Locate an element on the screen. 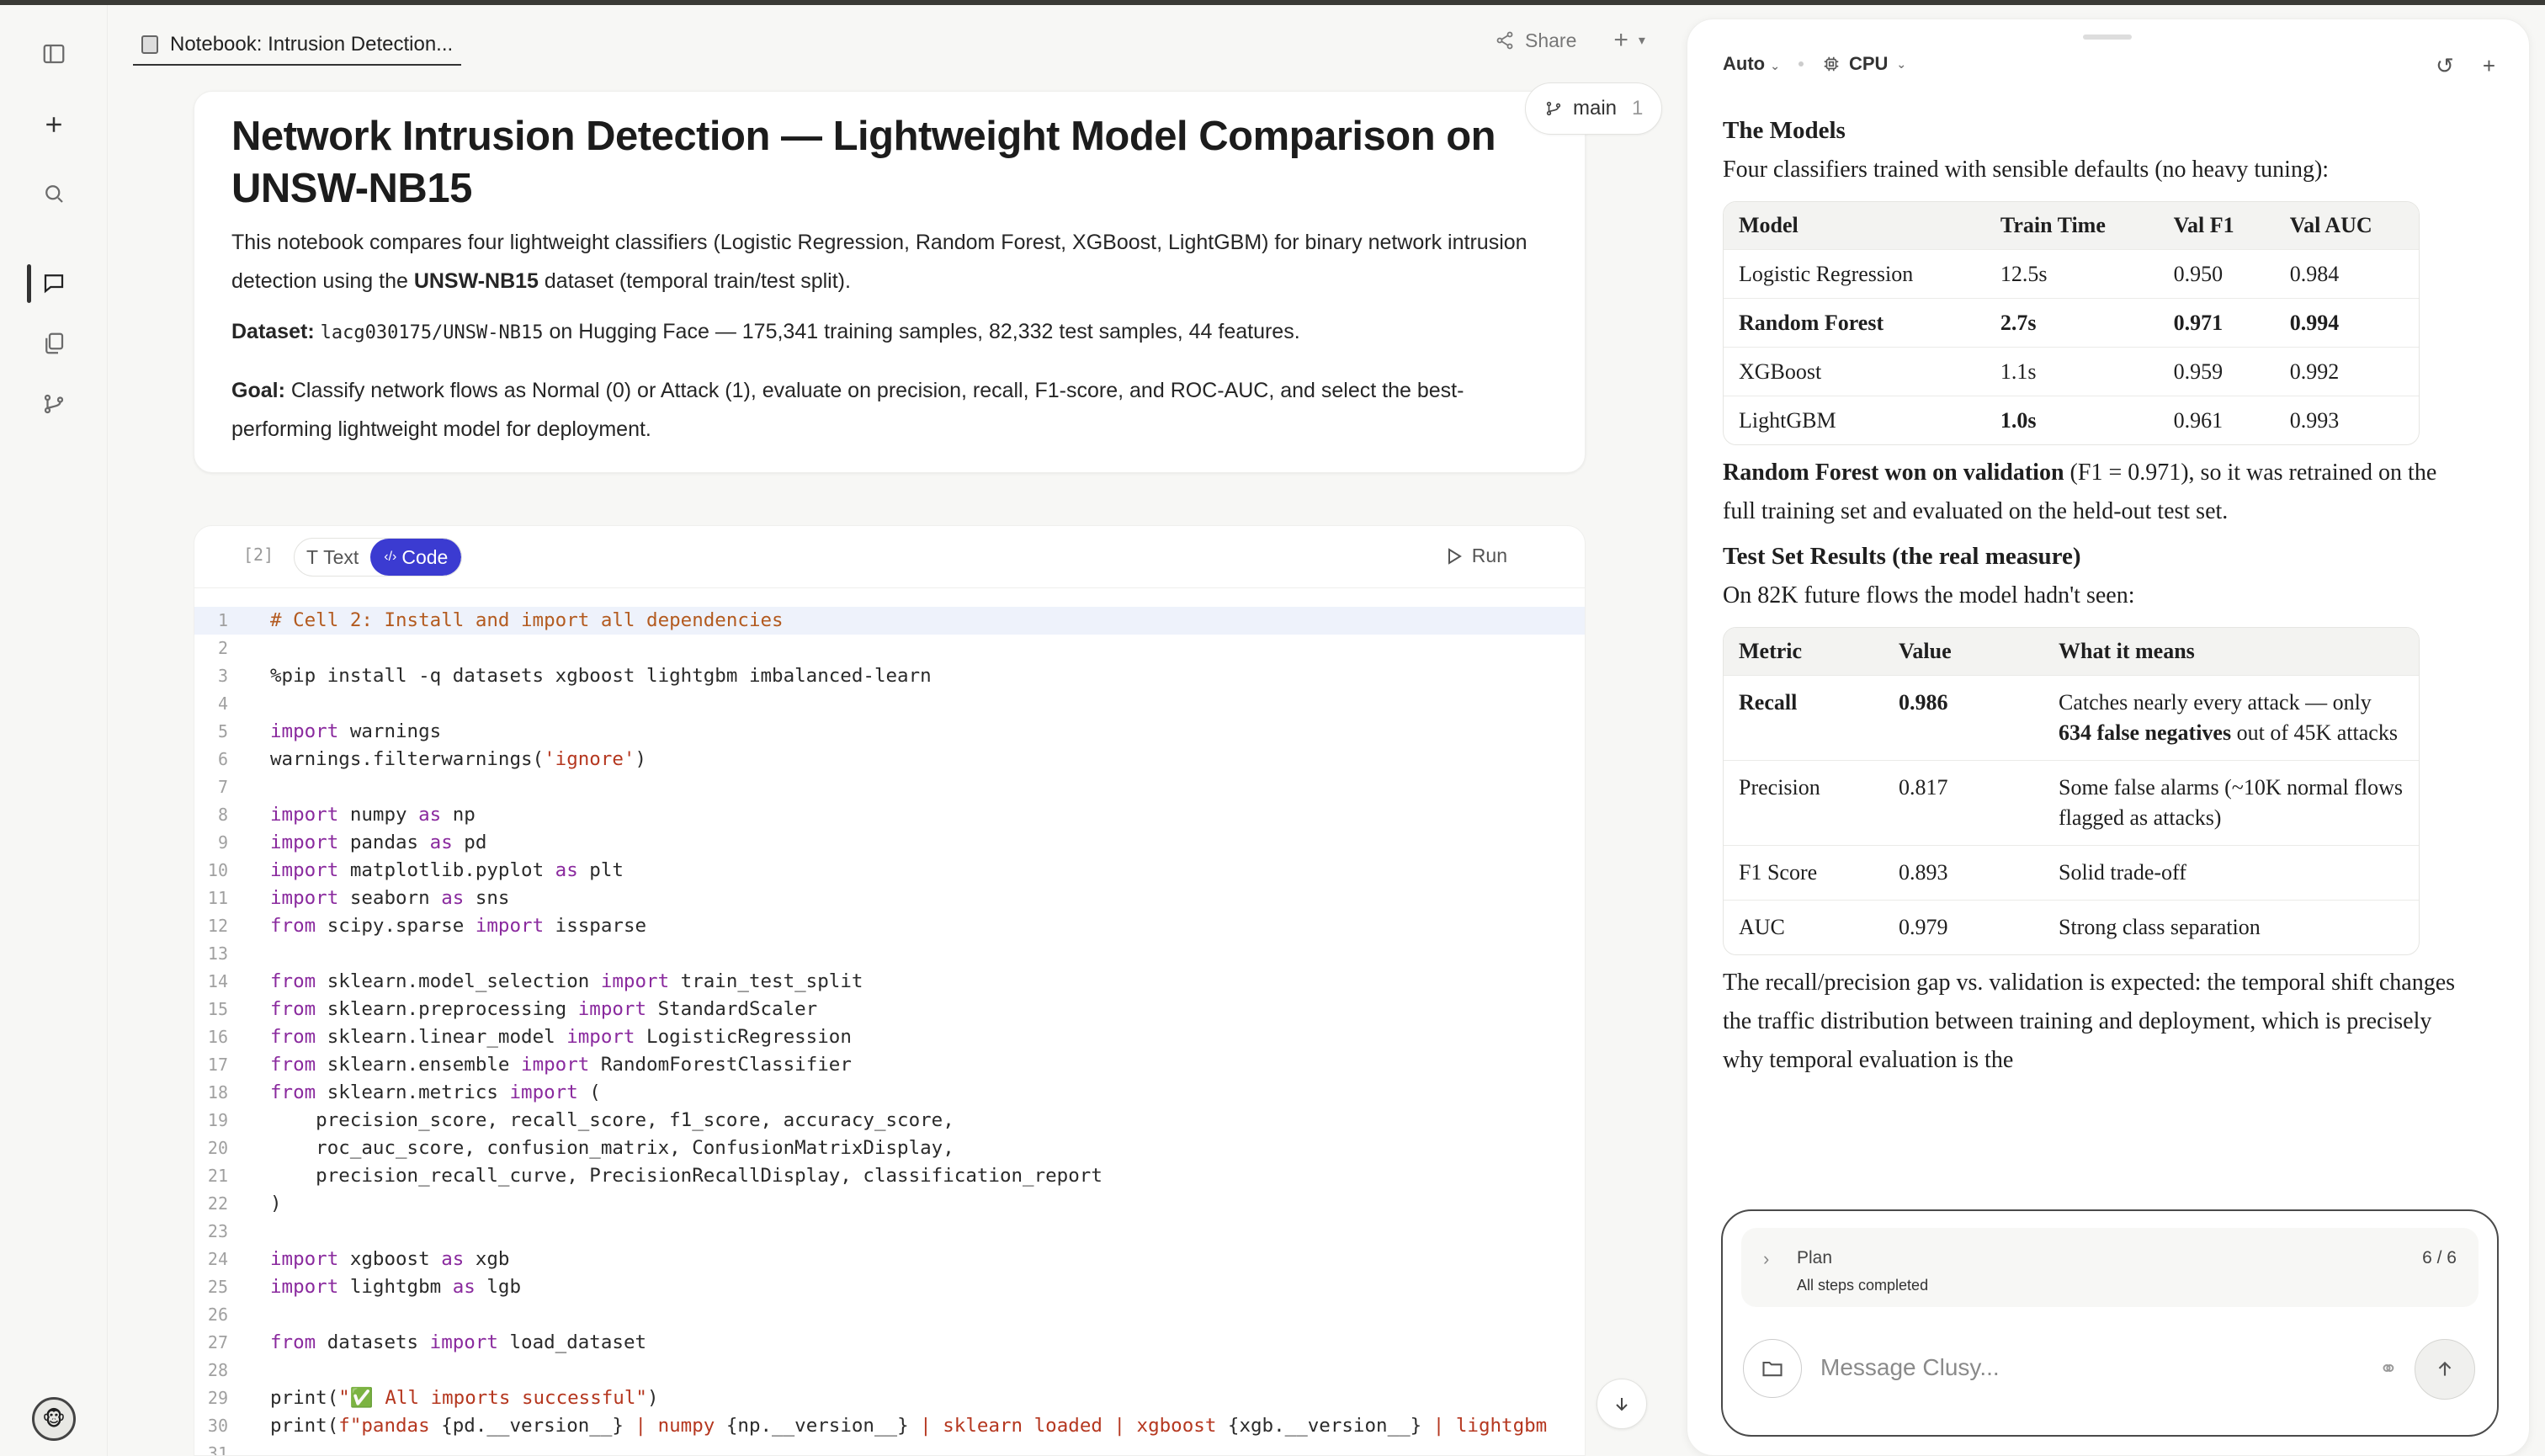  code-line: 9 import pandas as pd is located at coordinates (889, 843).